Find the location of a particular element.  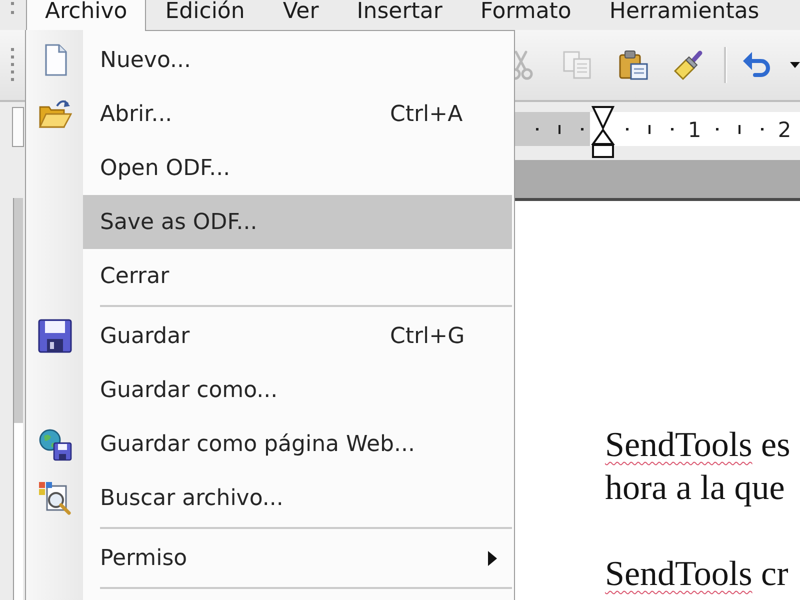

menu-item: Permiso is located at coordinates (269, 558).